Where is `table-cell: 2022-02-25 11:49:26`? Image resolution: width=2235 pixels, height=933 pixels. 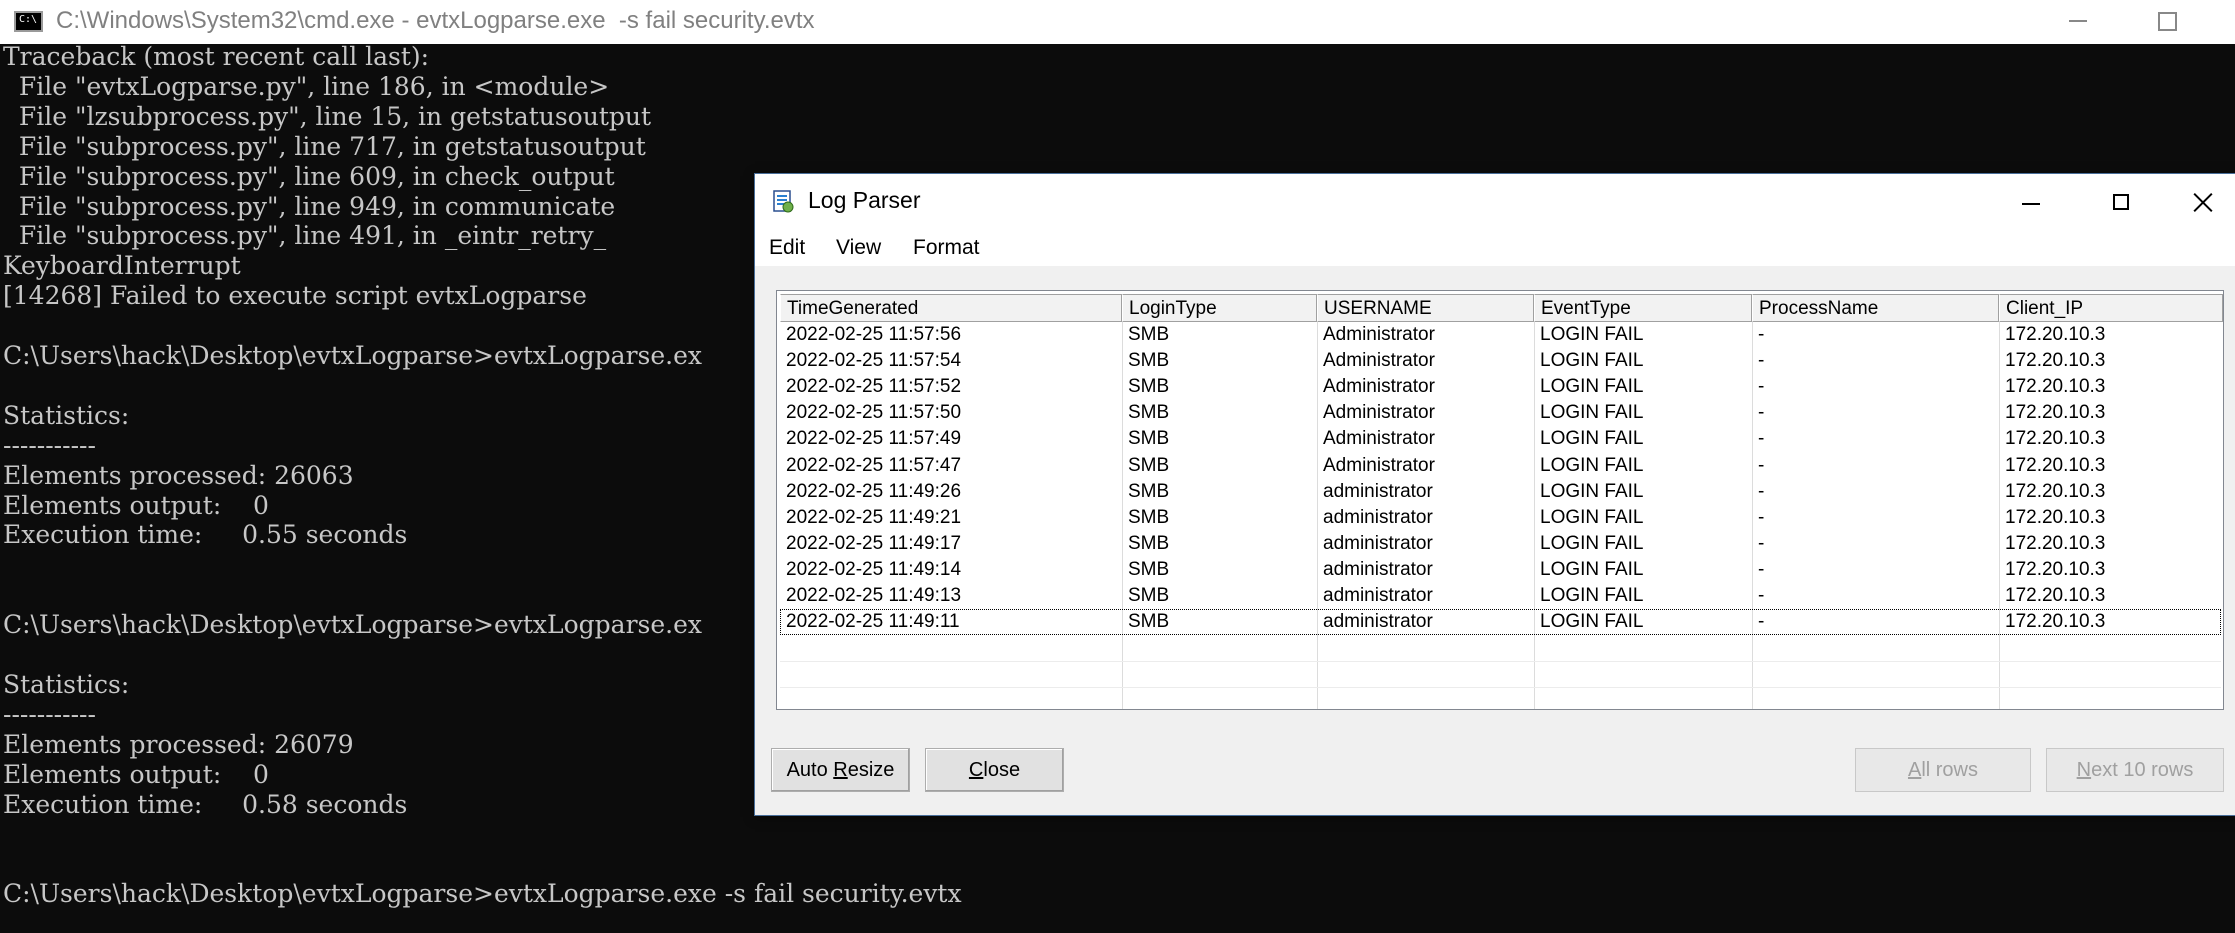 table-cell: 2022-02-25 11:49:26 is located at coordinates (874, 491).